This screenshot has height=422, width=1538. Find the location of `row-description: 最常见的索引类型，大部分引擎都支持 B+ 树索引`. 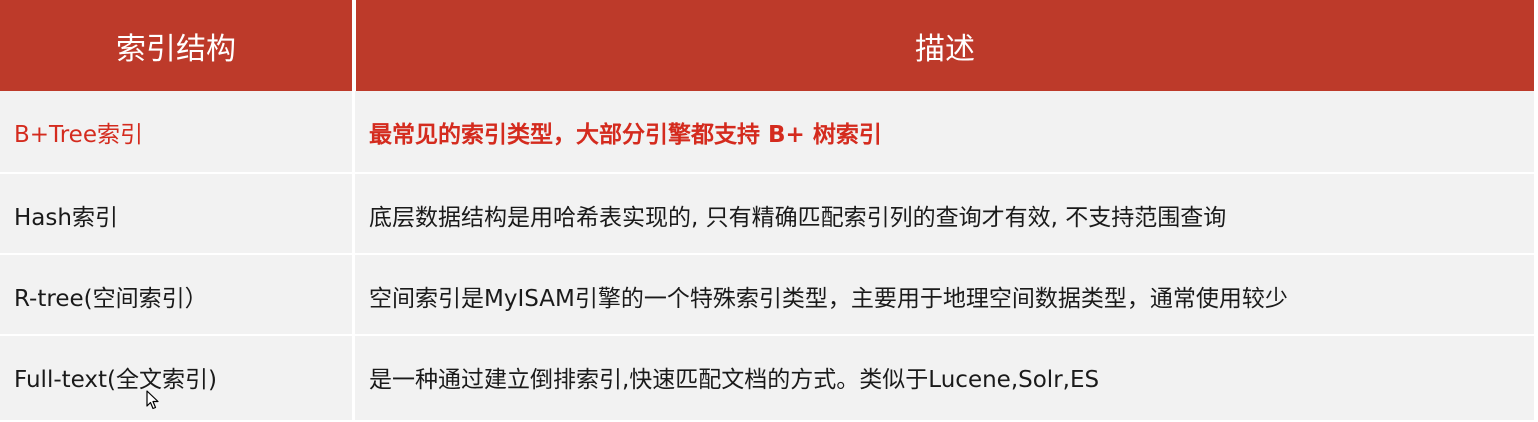

row-description: 最常见的索引类型，大部分引擎都支持 B+ 树索引 is located at coordinates (625, 134).